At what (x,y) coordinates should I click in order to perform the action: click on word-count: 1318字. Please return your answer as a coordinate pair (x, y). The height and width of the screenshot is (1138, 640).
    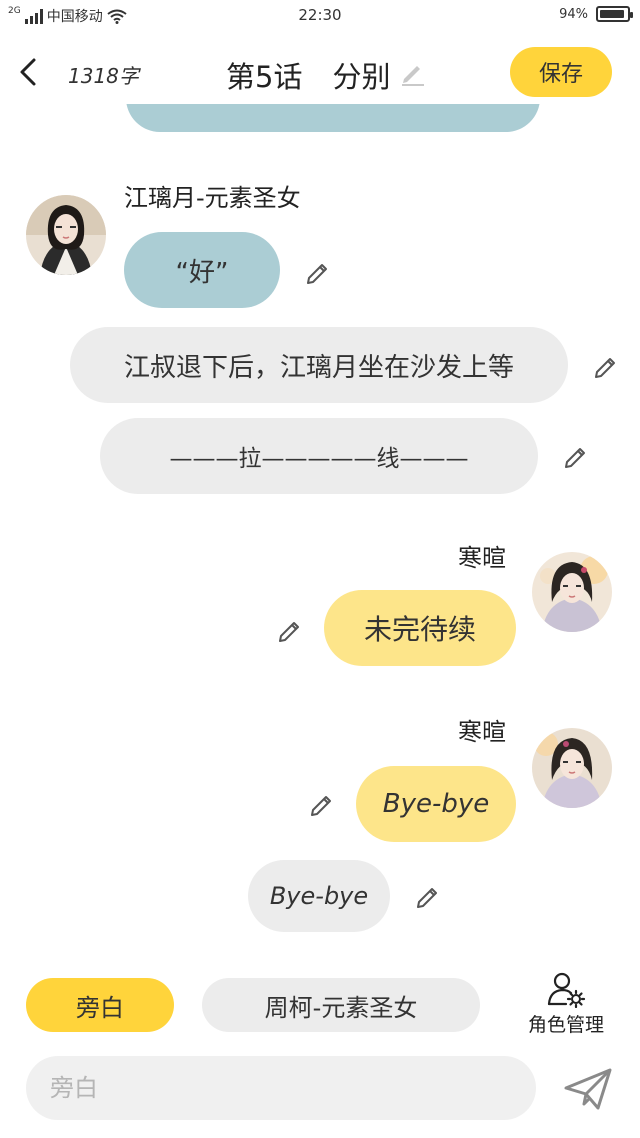
    Looking at the image, I should click on (103, 76).